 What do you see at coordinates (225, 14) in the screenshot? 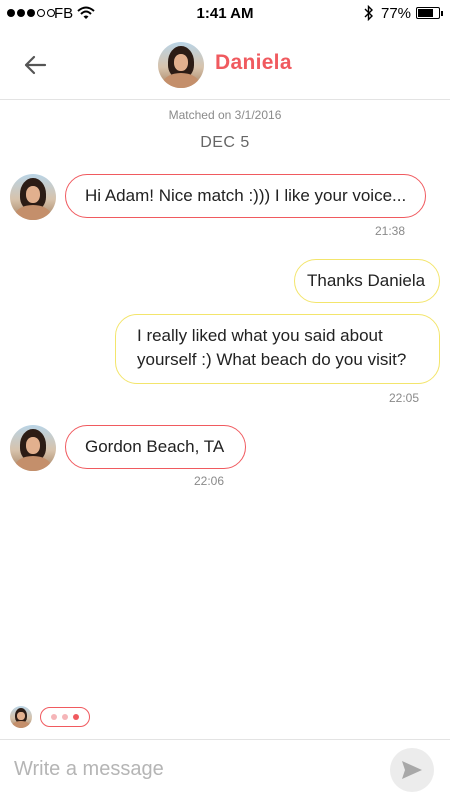
I see `status-bar: FB 1:41 AM 77%` at bounding box center [225, 14].